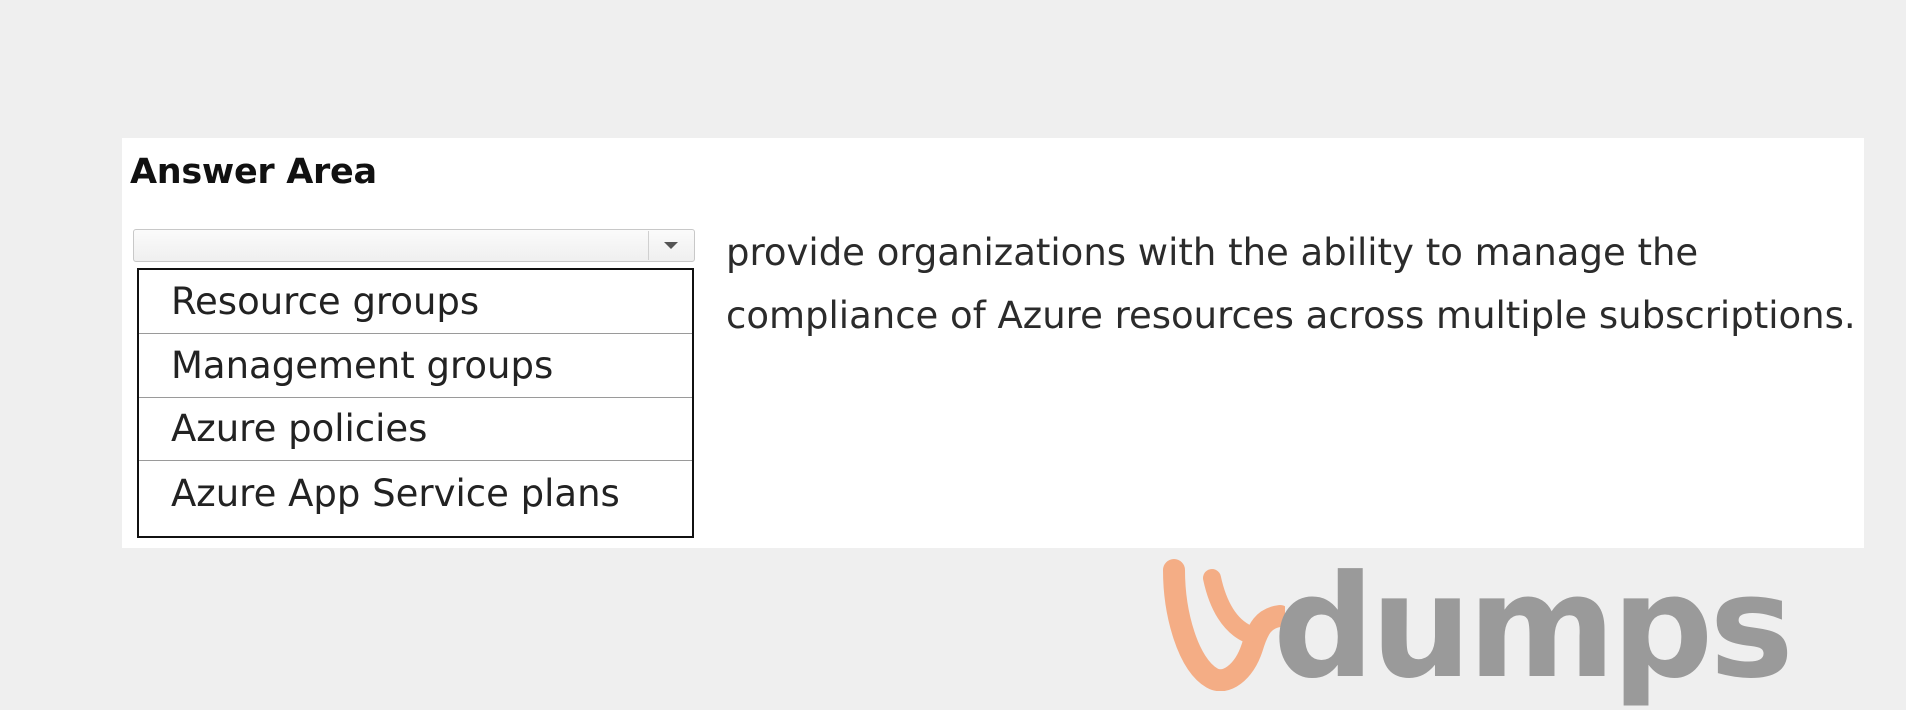 Image resolution: width=1906 pixels, height=710 pixels. I want to click on answer-dropdown, so click(414, 245).